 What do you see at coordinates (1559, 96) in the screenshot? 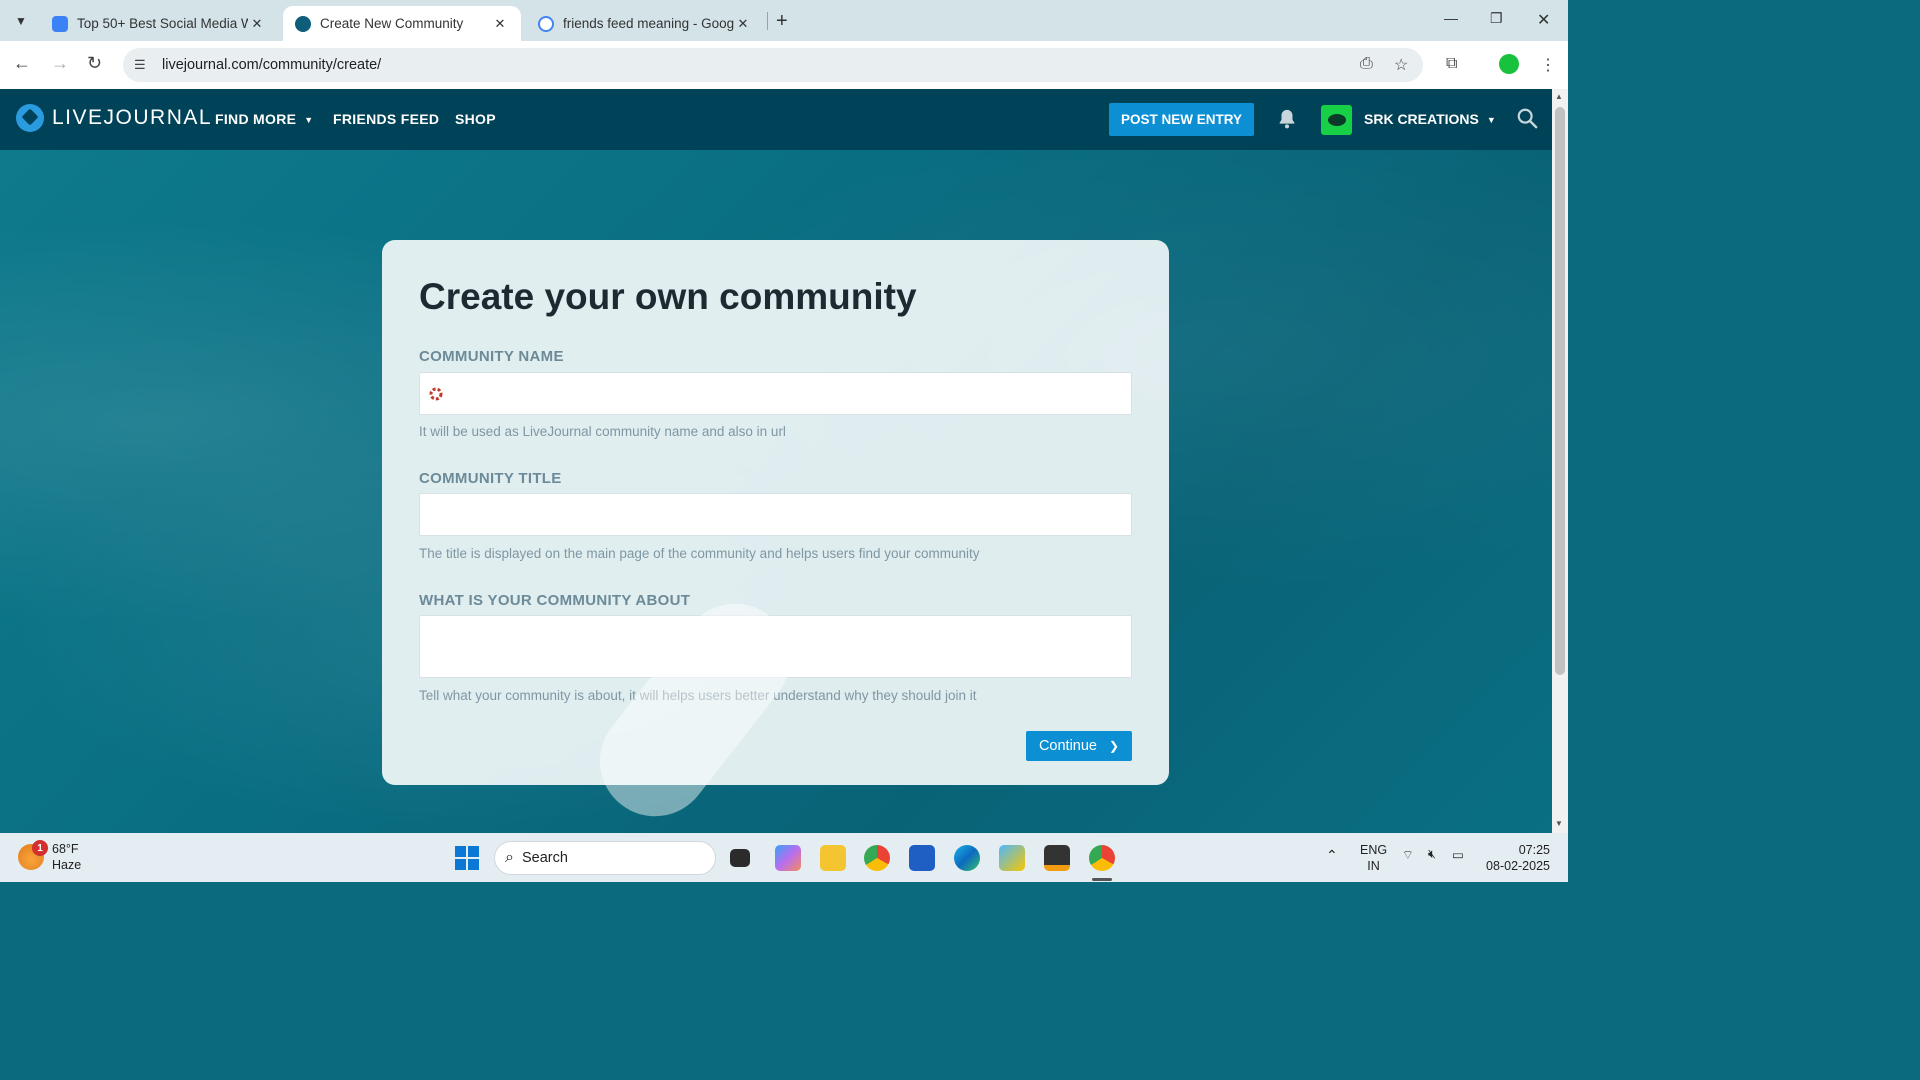
I see `scroll-up-icon: ▲` at bounding box center [1559, 96].